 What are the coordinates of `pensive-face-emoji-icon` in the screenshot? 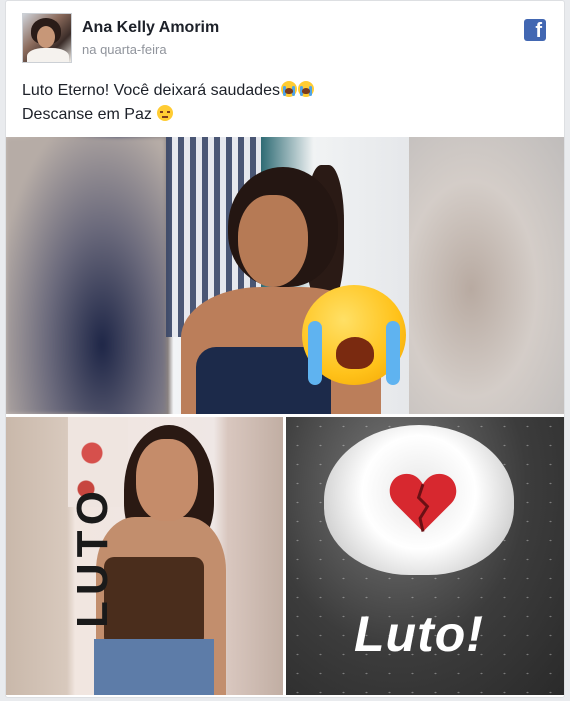 It's located at (165, 113).